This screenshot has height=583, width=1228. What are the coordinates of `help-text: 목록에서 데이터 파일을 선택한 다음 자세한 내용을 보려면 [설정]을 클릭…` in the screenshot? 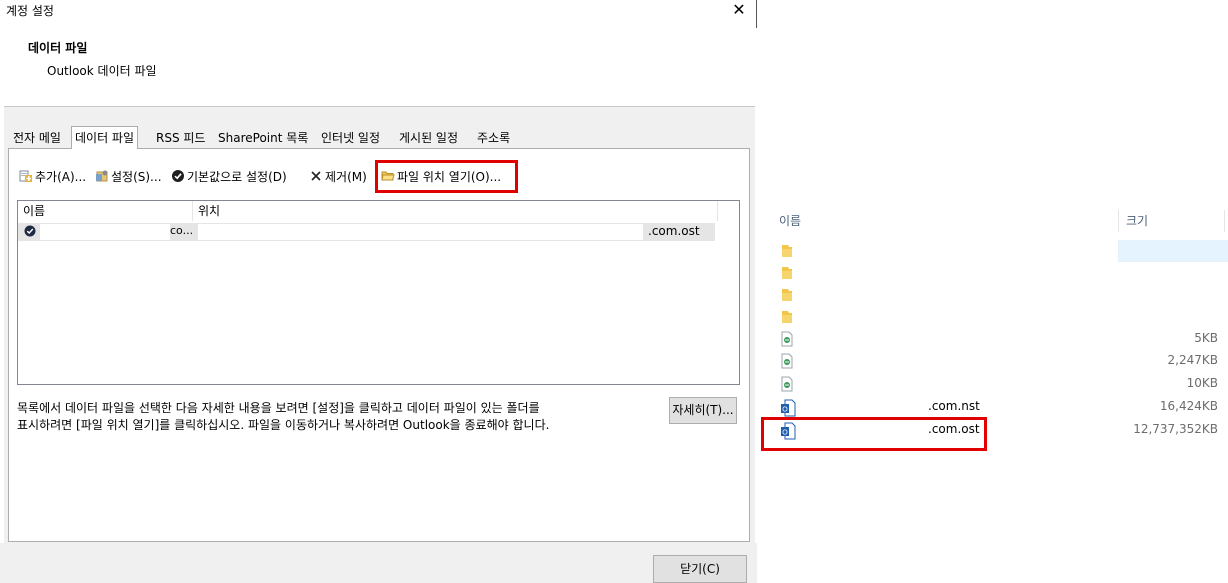 It's located at (332, 417).